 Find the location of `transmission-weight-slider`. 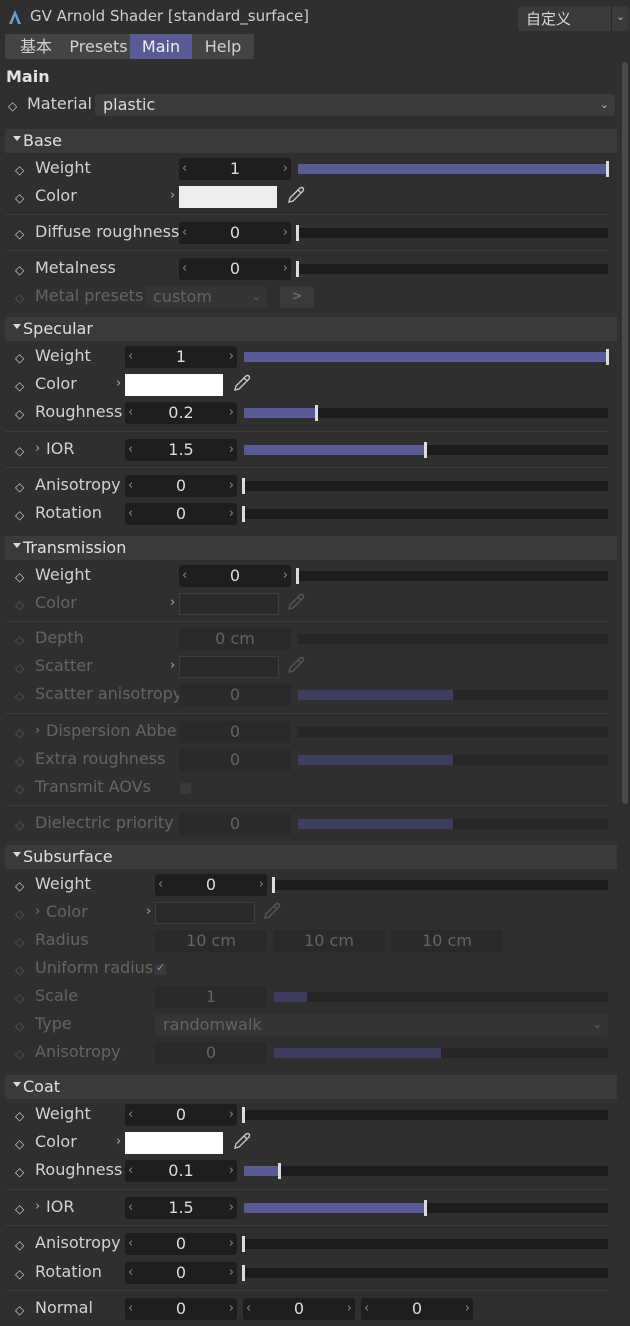

transmission-weight-slider is located at coordinates (452, 576).